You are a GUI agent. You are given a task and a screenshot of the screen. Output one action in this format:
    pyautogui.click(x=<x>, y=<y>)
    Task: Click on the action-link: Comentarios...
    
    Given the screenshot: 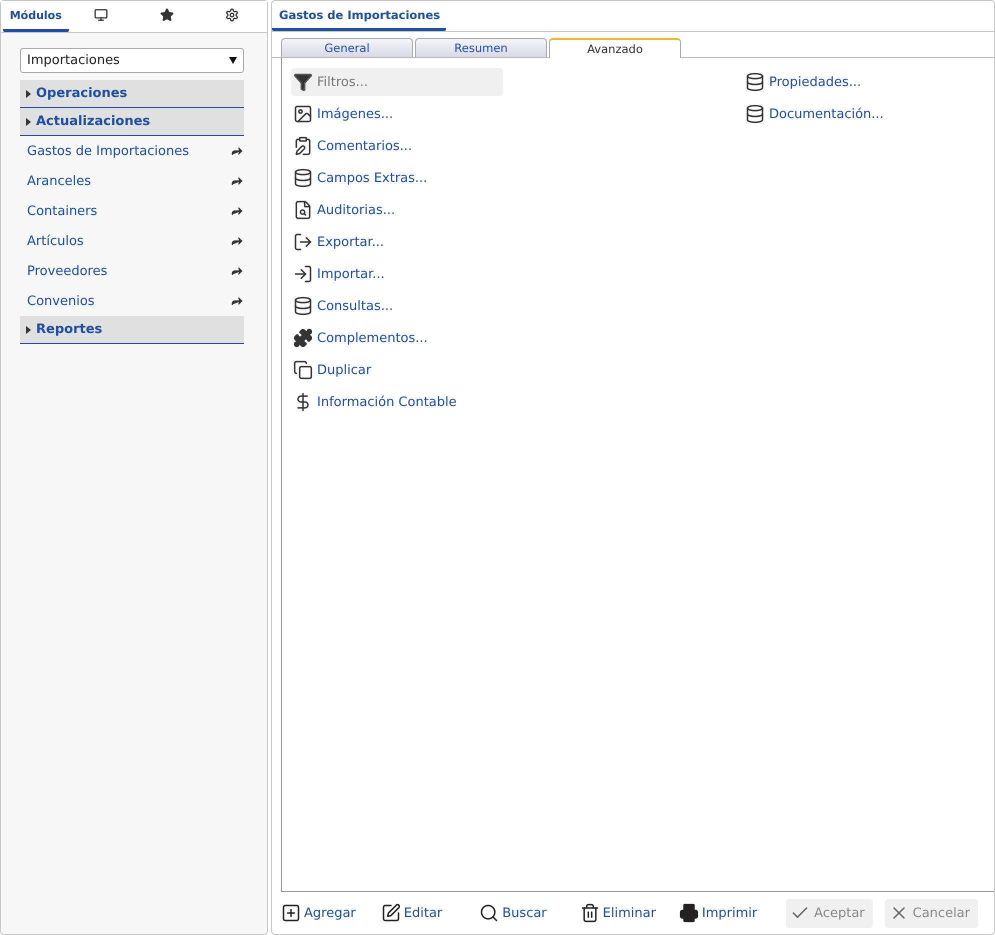 What is the action you would take?
    pyautogui.click(x=397, y=146)
    